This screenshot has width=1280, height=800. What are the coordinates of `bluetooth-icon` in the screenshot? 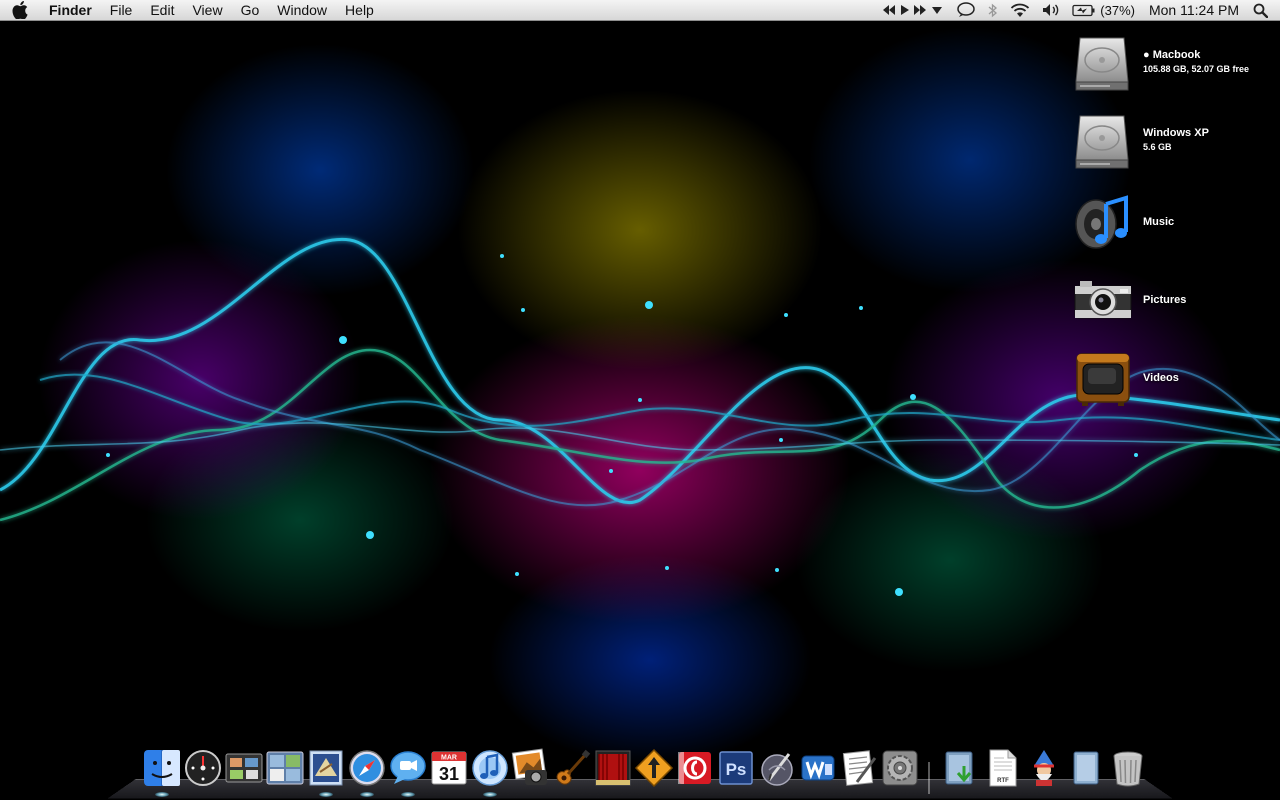 It's located at (993, 10).